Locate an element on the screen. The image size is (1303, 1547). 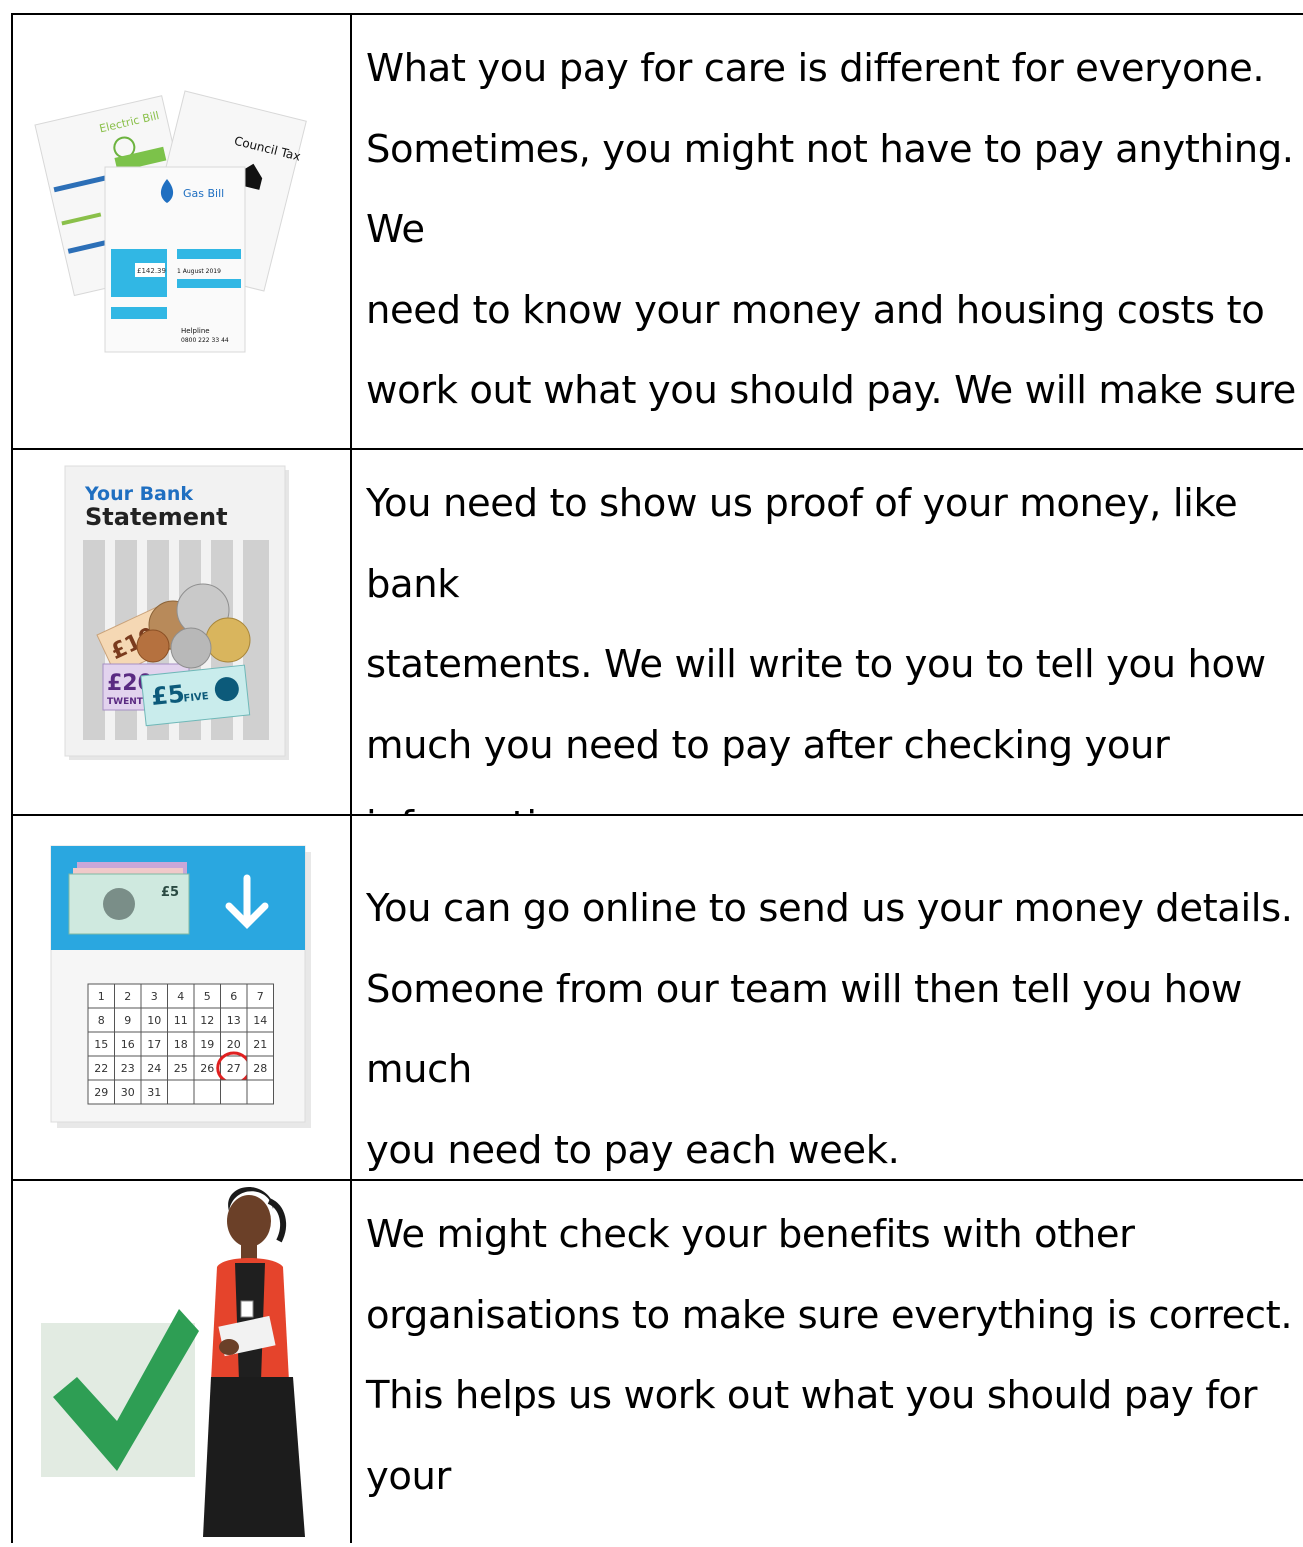
calendar-day: 18 is located at coordinates (181, 1044).